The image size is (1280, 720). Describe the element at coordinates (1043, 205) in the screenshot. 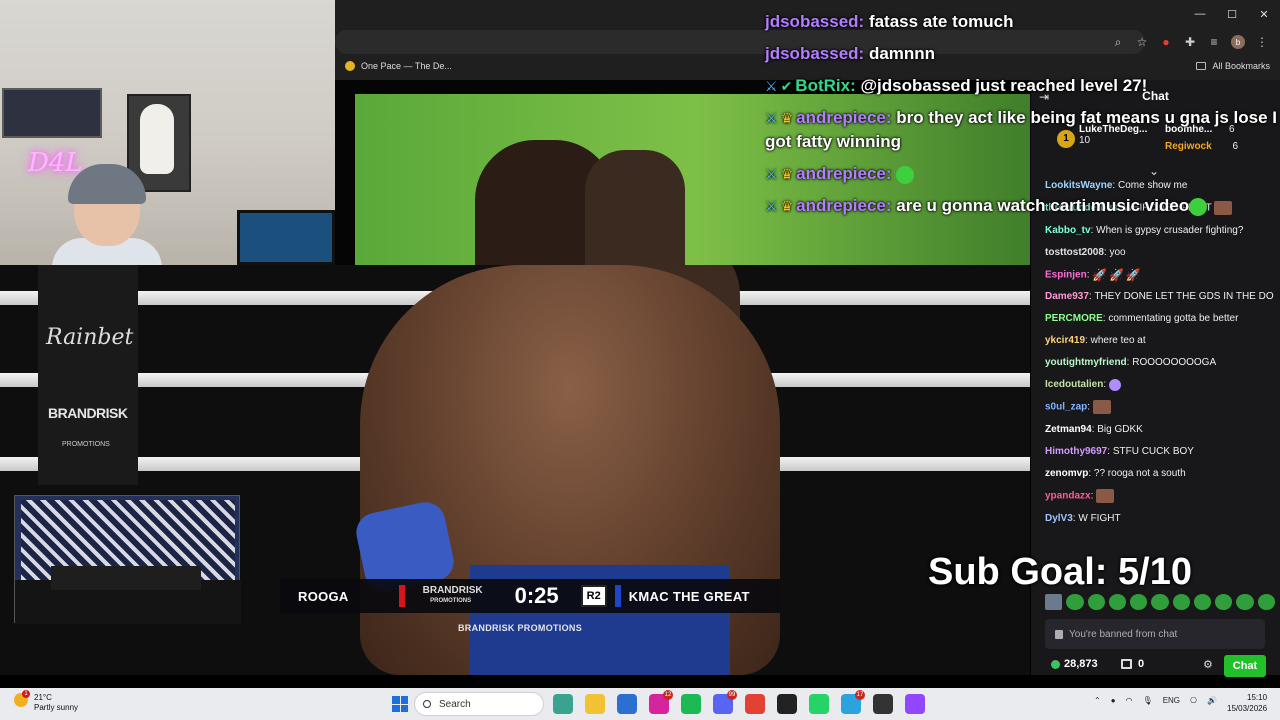

I see `overlay-message-text: are u gonna watch carti music video` at that location.